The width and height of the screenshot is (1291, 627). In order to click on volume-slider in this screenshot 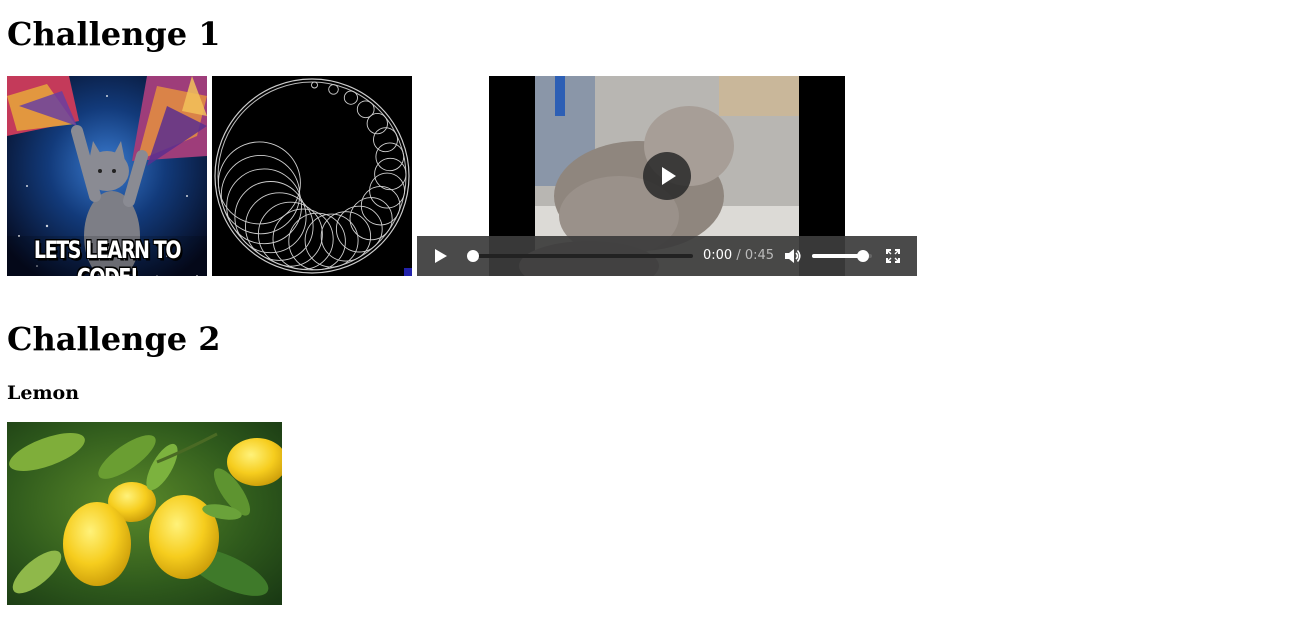, I will do `click(842, 256)`.